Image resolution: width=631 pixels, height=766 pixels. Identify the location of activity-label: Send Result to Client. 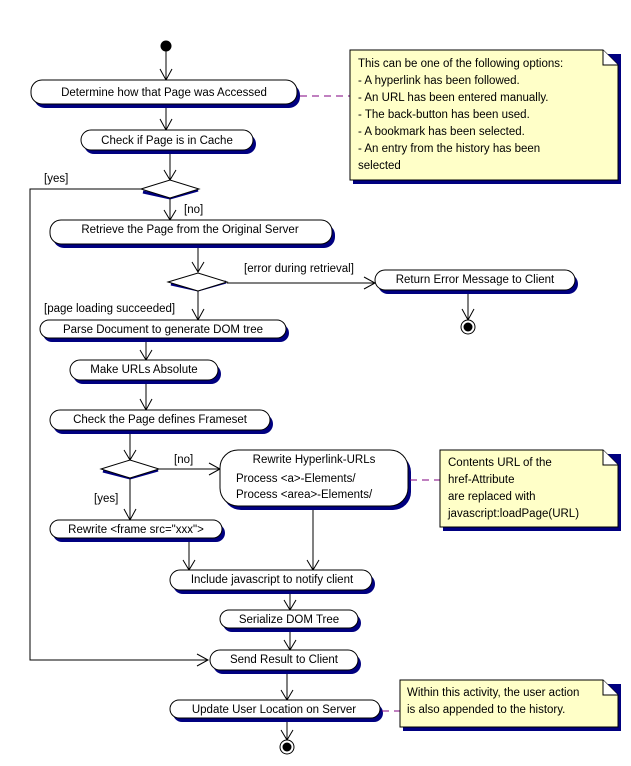
(284, 660).